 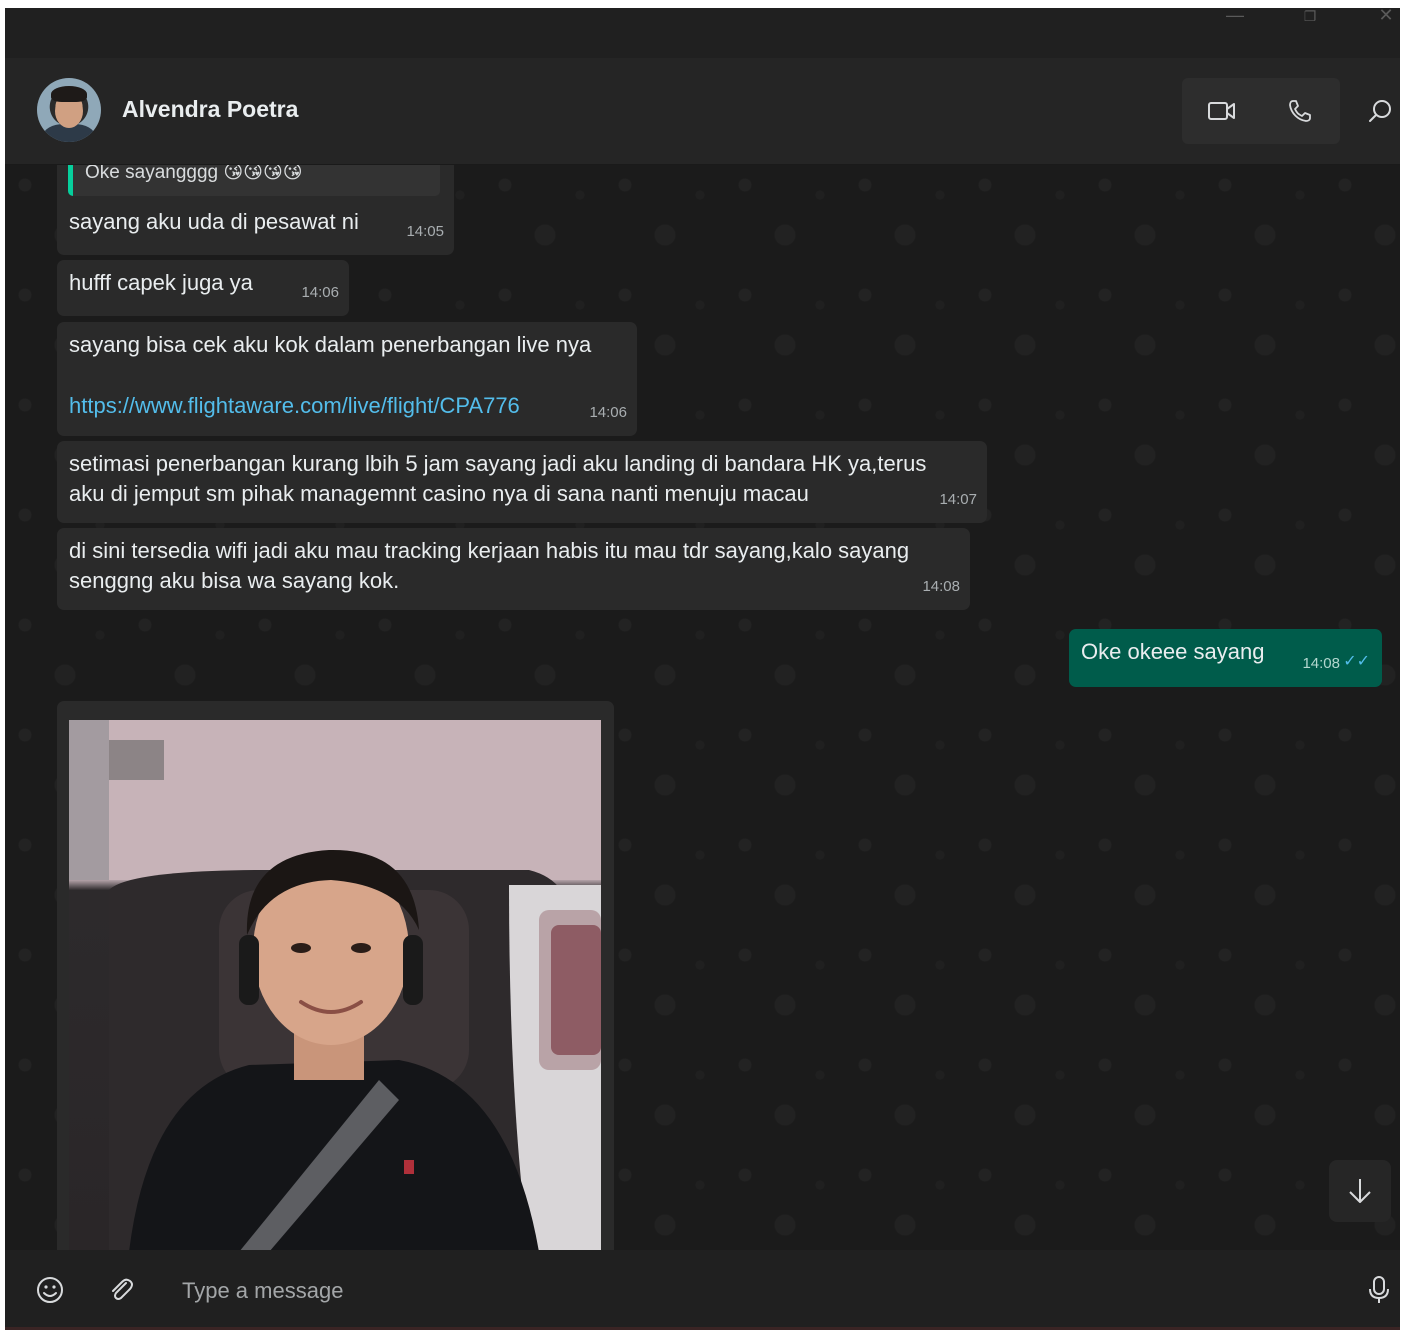 I want to click on message-time: 14:07, so click(x=958, y=499).